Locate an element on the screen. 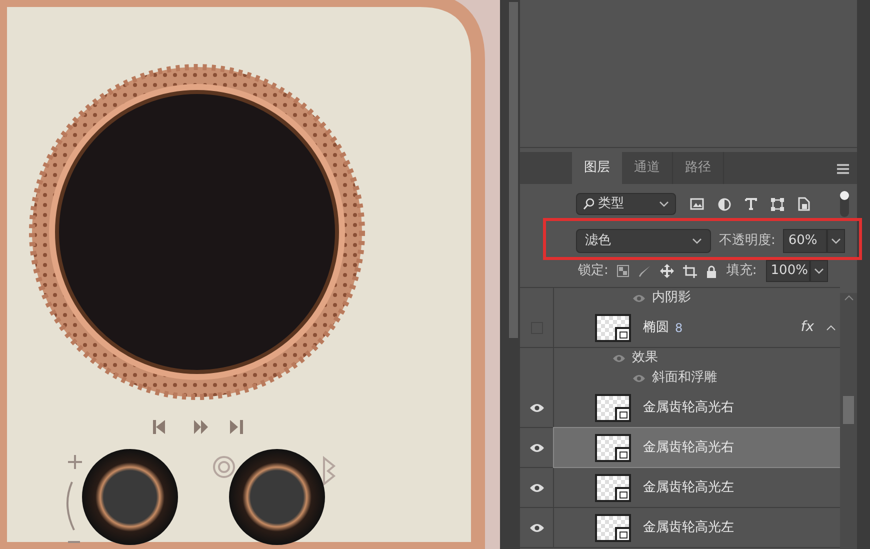 This screenshot has width=870, height=549. play-icon is located at coordinates (201, 427).